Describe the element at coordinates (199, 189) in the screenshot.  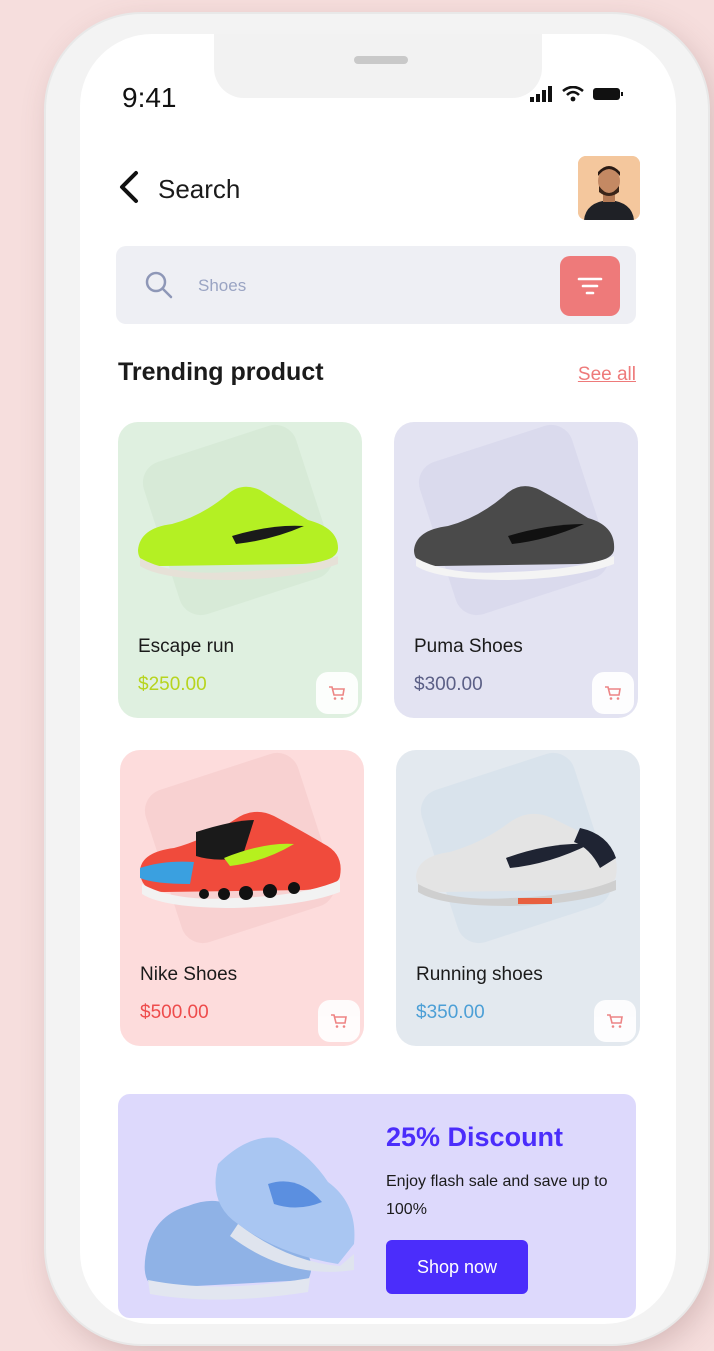
I see `page-title: Search` at that location.